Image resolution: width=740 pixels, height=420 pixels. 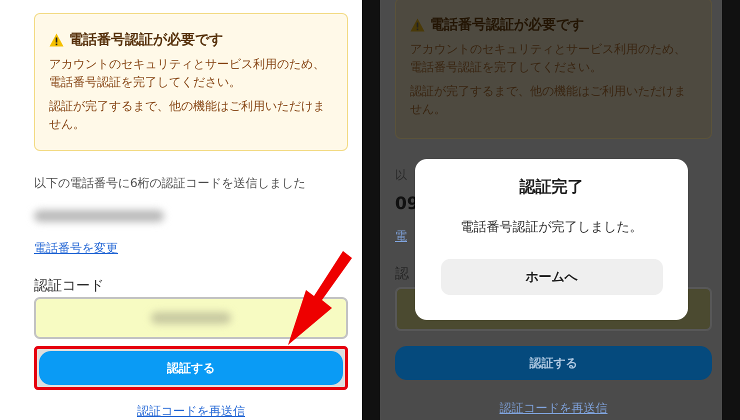 I want to click on code-input-field, so click(x=191, y=318).